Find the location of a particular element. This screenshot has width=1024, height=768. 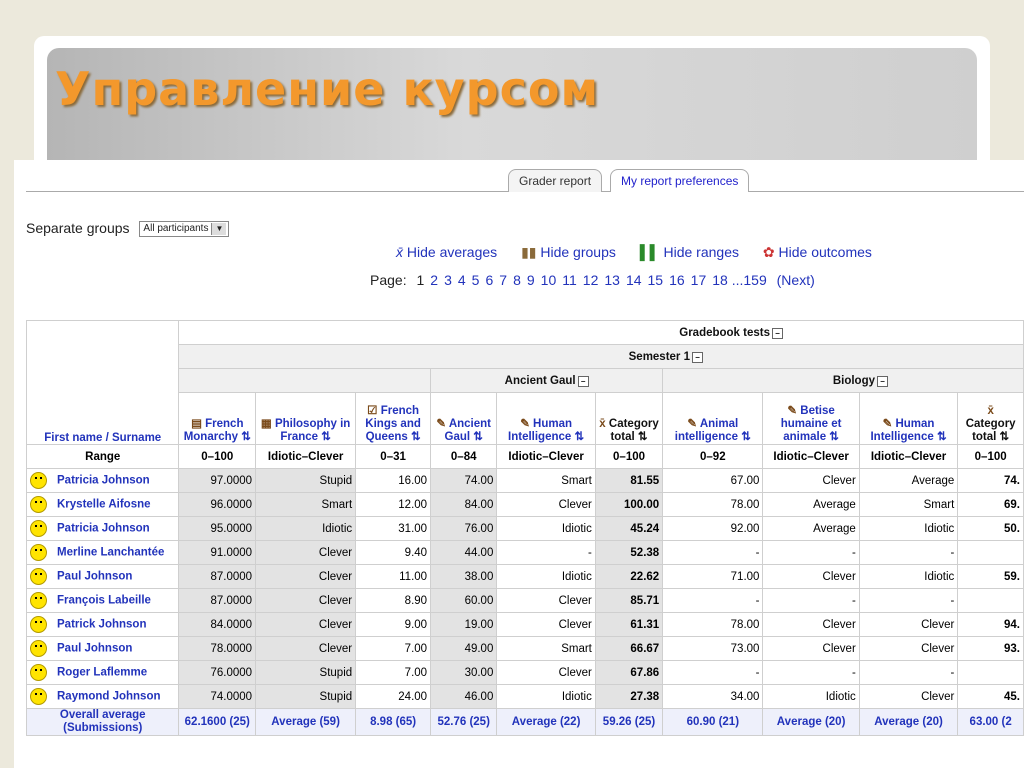

grade-item-header: ☑ French Kings and Queens ⇅ is located at coordinates (393, 418).